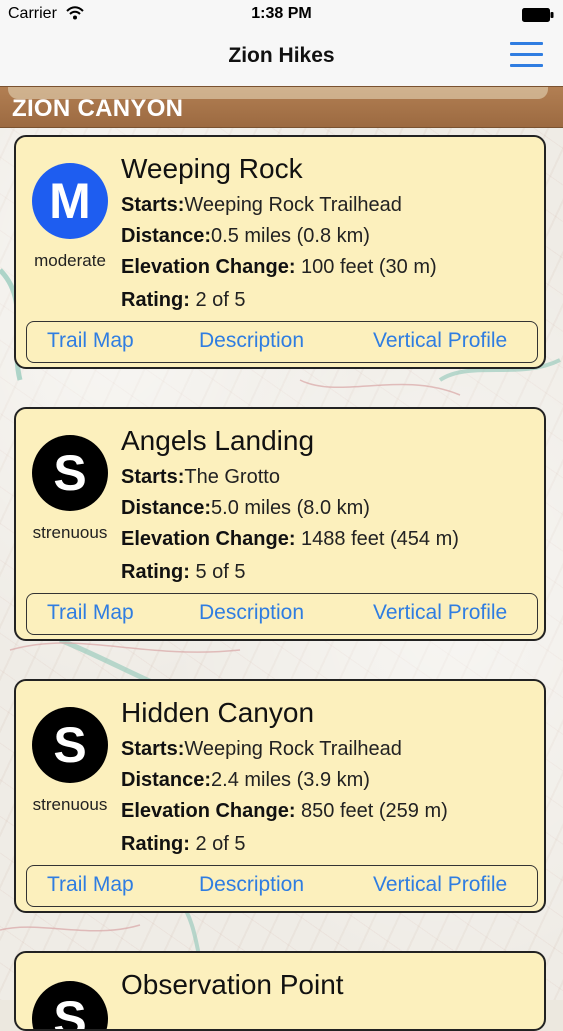  I want to click on elevation-row: Elevation Change: 1488 feet (454 m), so click(290, 539).